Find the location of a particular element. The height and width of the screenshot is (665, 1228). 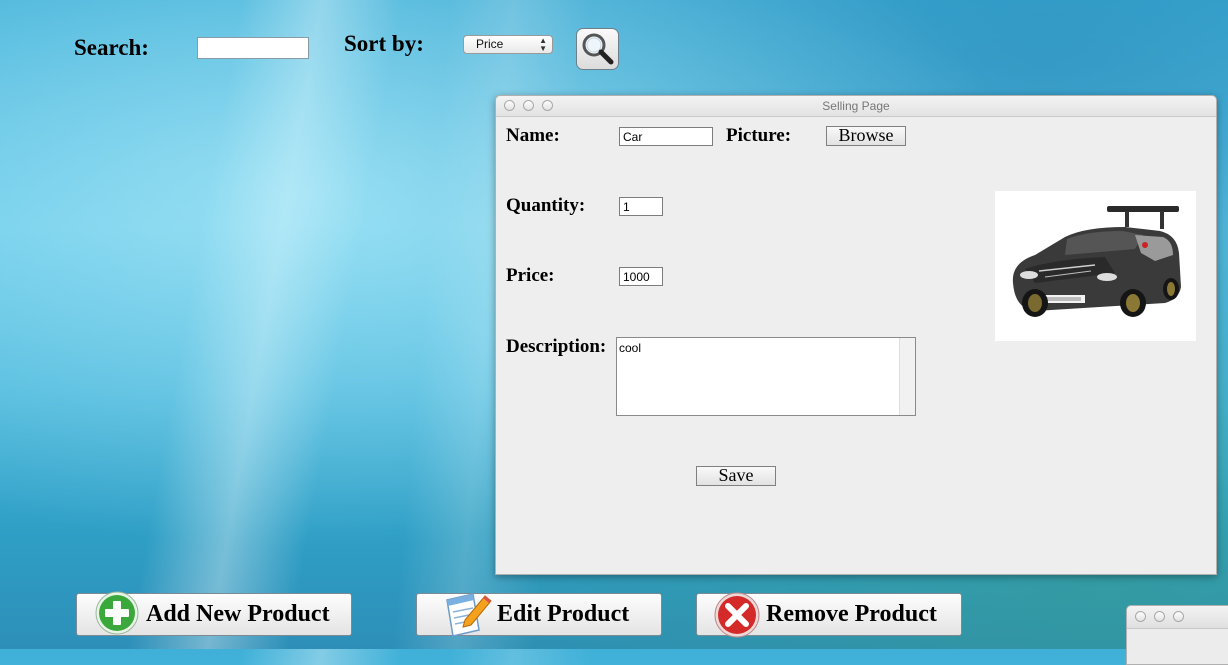

search-input is located at coordinates (253, 48).